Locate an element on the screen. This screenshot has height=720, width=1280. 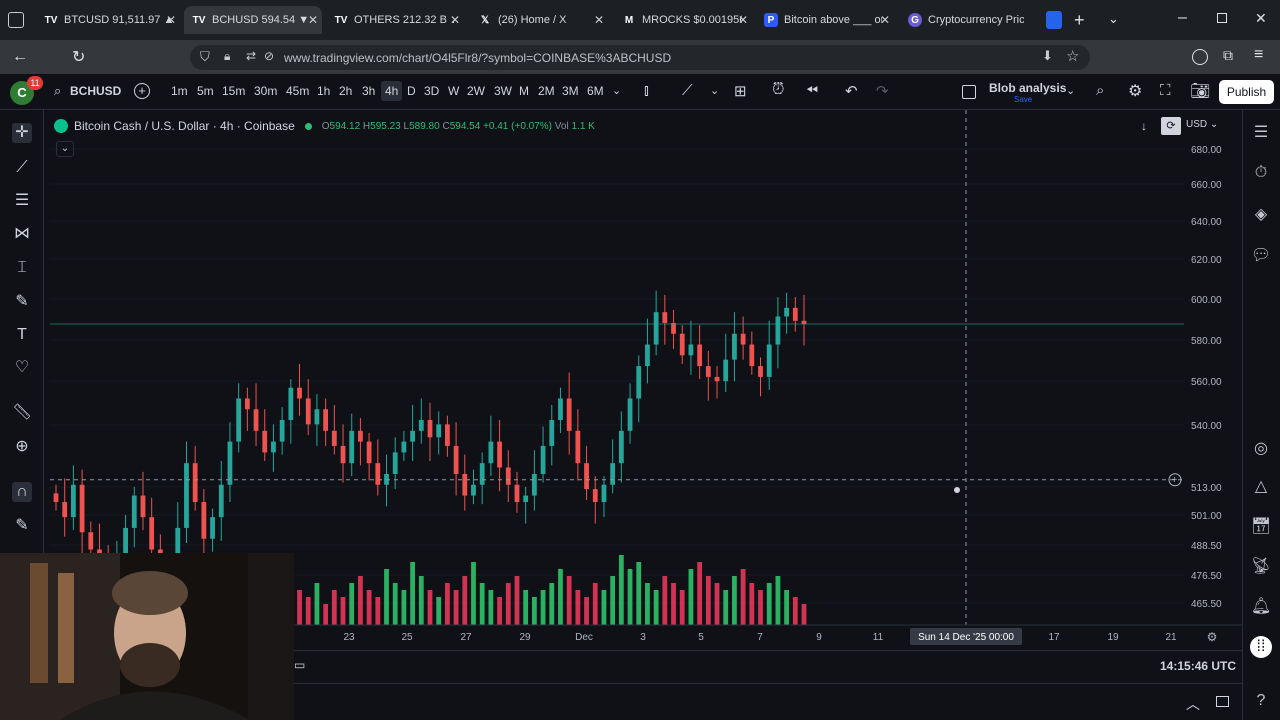
target-icon: ◎ is located at coordinates (1261, 449).